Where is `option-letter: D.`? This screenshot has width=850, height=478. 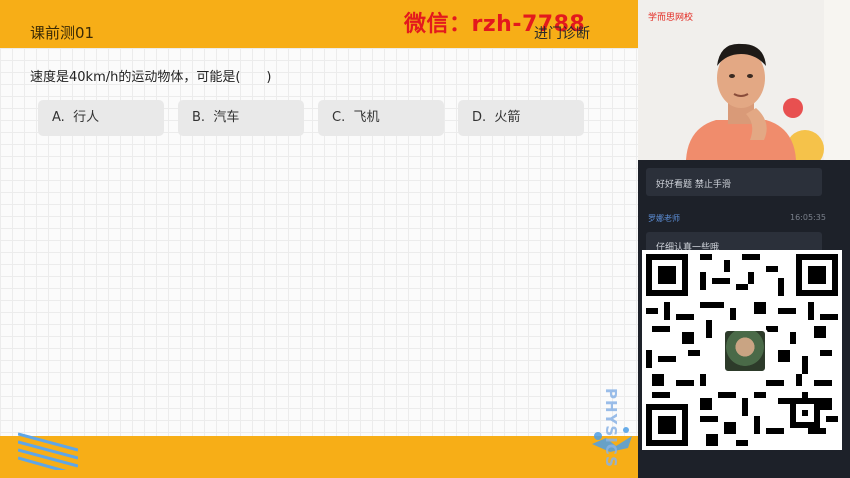
option-letter: D. is located at coordinates (479, 117).